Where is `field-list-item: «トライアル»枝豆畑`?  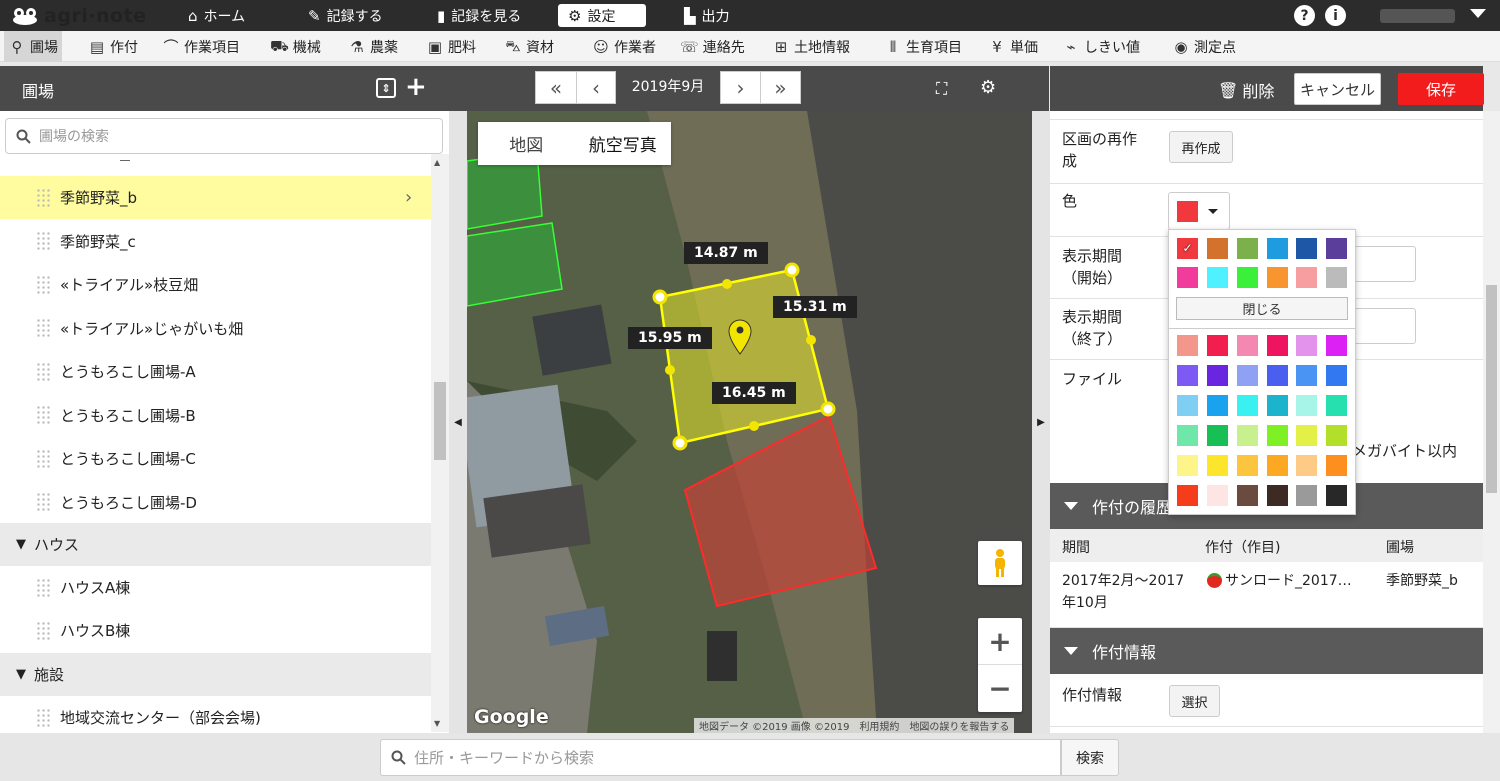
field-list-item: «トライアル»枝豆畑 is located at coordinates (215, 284).